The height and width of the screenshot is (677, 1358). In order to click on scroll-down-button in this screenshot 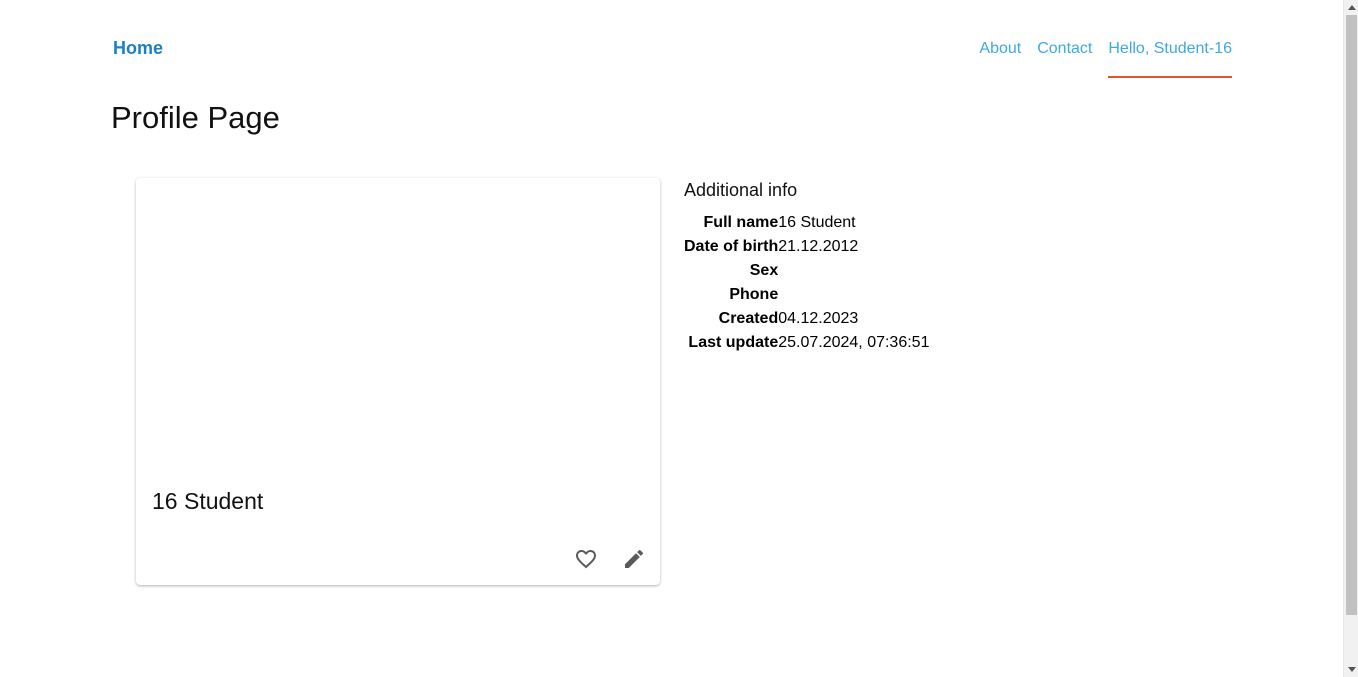, I will do `click(1351, 669)`.